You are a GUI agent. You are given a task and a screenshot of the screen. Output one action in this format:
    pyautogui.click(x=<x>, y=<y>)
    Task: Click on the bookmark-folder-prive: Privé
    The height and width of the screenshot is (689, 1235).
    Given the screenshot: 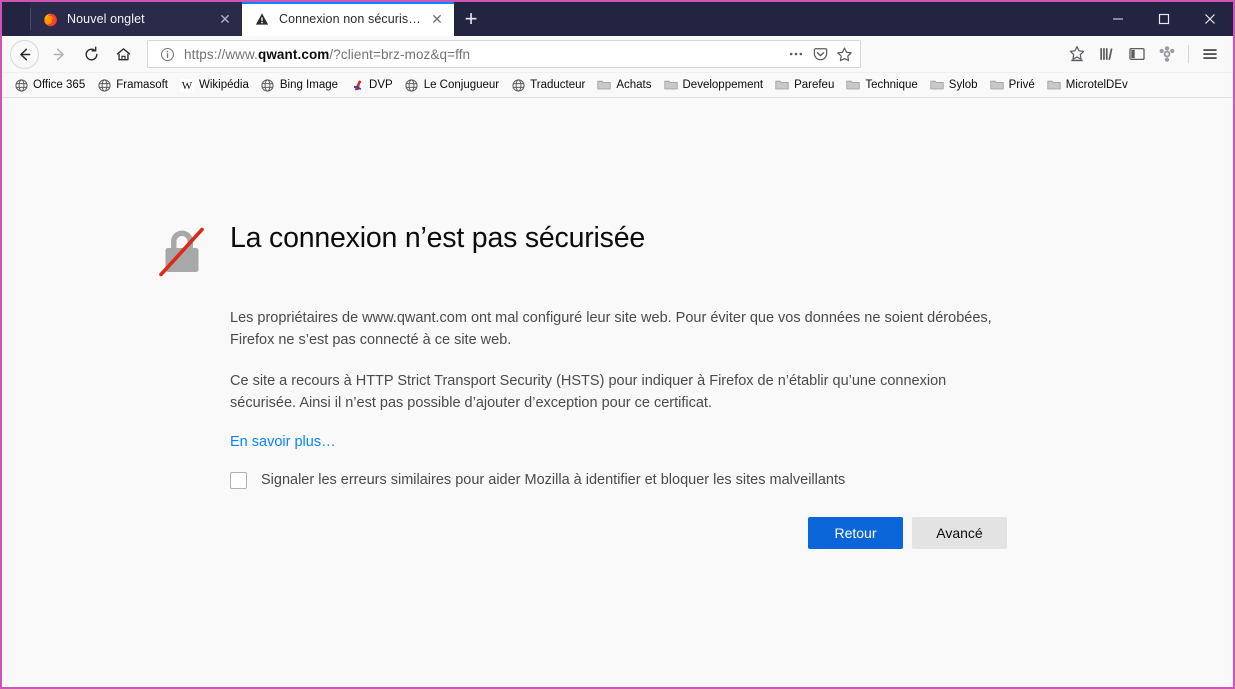 What is the action you would take?
    pyautogui.click(x=1012, y=85)
    